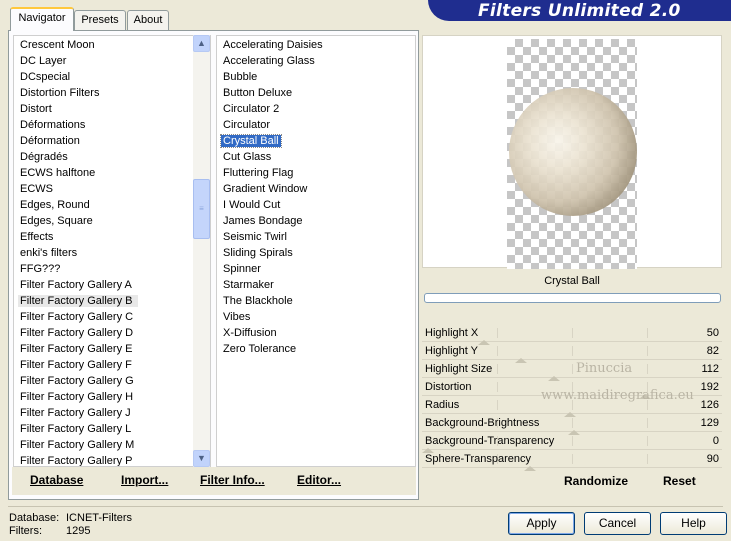 The height and width of the screenshot is (541, 731). Describe the element at coordinates (112, 157) in the screenshot. I see `category-item: Dégradés` at that location.